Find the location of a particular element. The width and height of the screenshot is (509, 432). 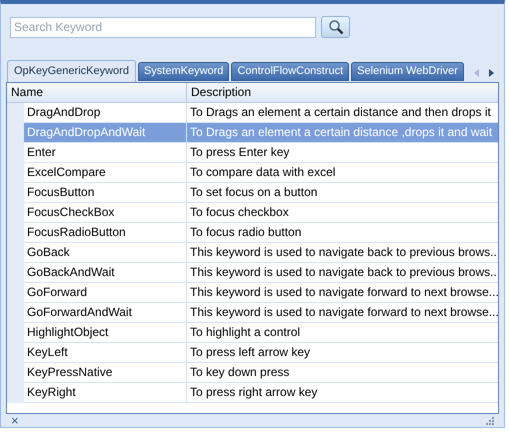

resize-grip-icon is located at coordinates (489, 420).